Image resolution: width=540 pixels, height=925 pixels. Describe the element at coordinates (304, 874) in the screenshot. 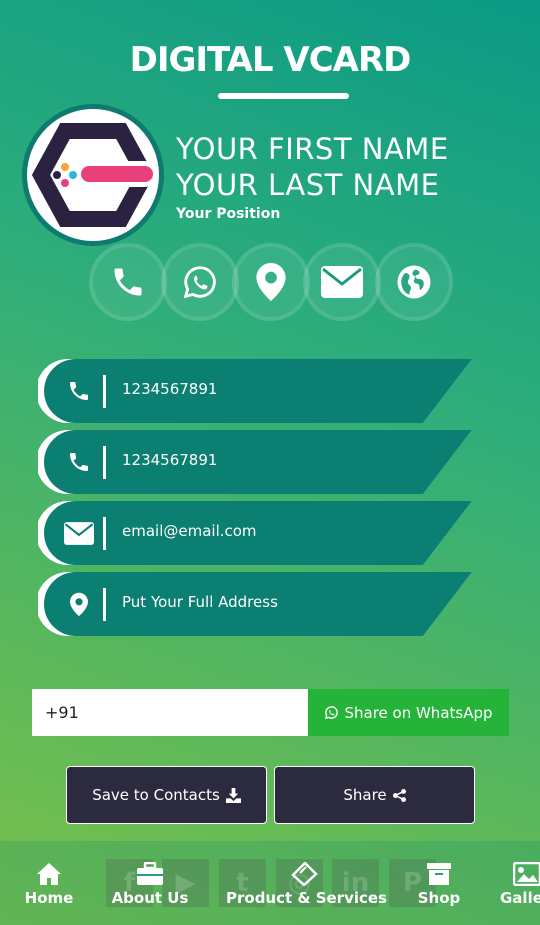

I see `ticket-icon` at that location.